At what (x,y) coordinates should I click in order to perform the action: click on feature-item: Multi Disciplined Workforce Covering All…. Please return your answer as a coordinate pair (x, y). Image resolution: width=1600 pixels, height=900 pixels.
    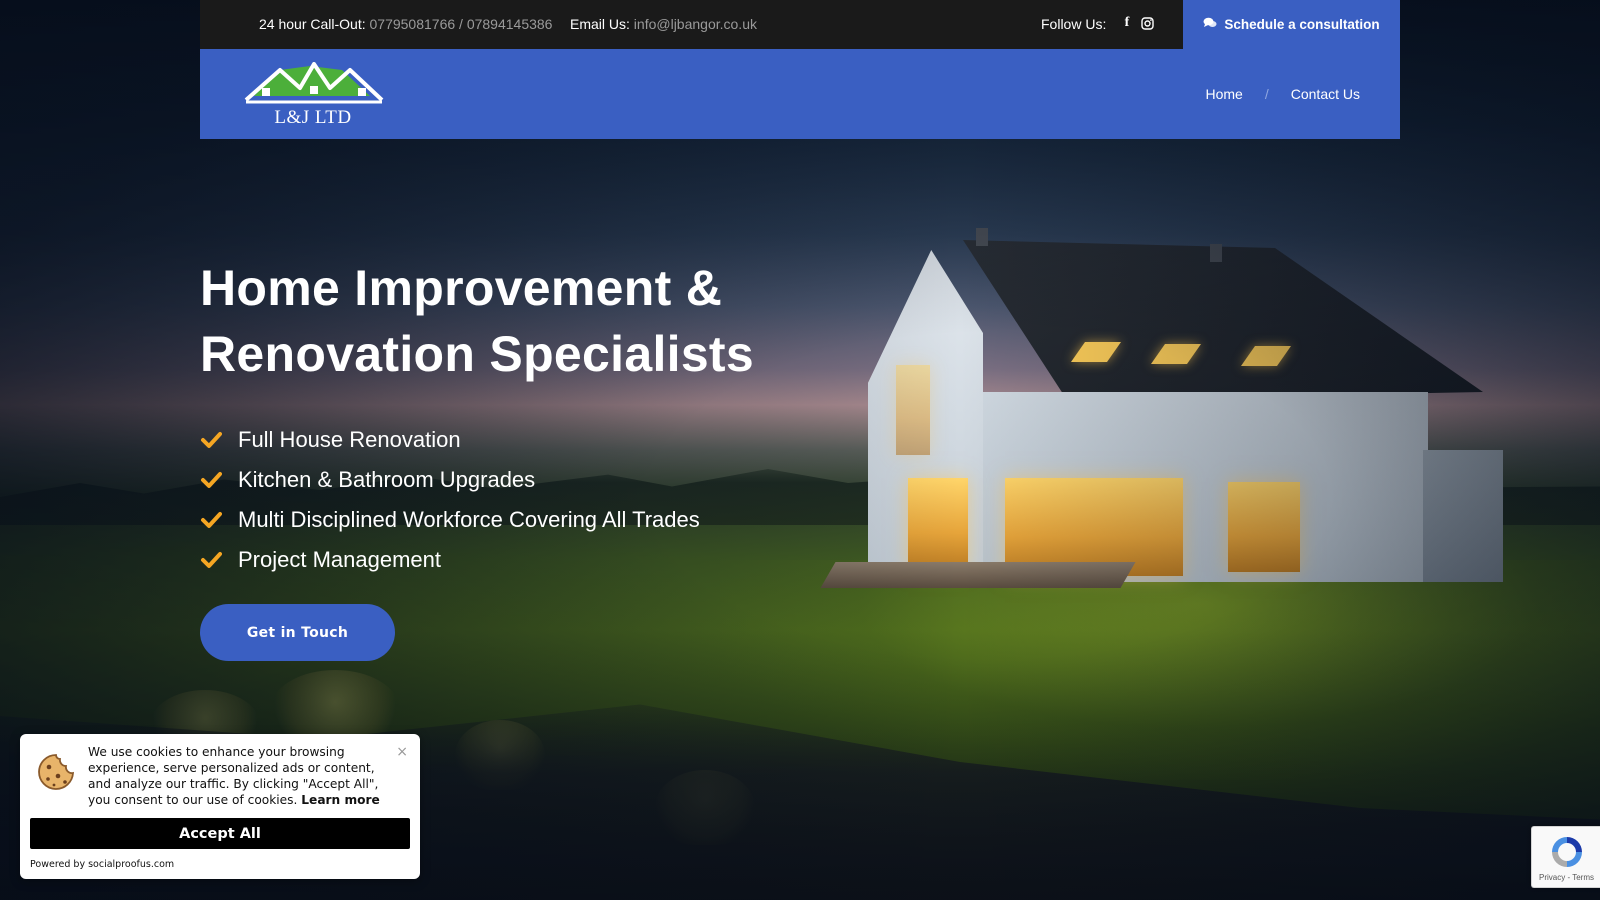
    Looking at the image, I should click on (450, 520).